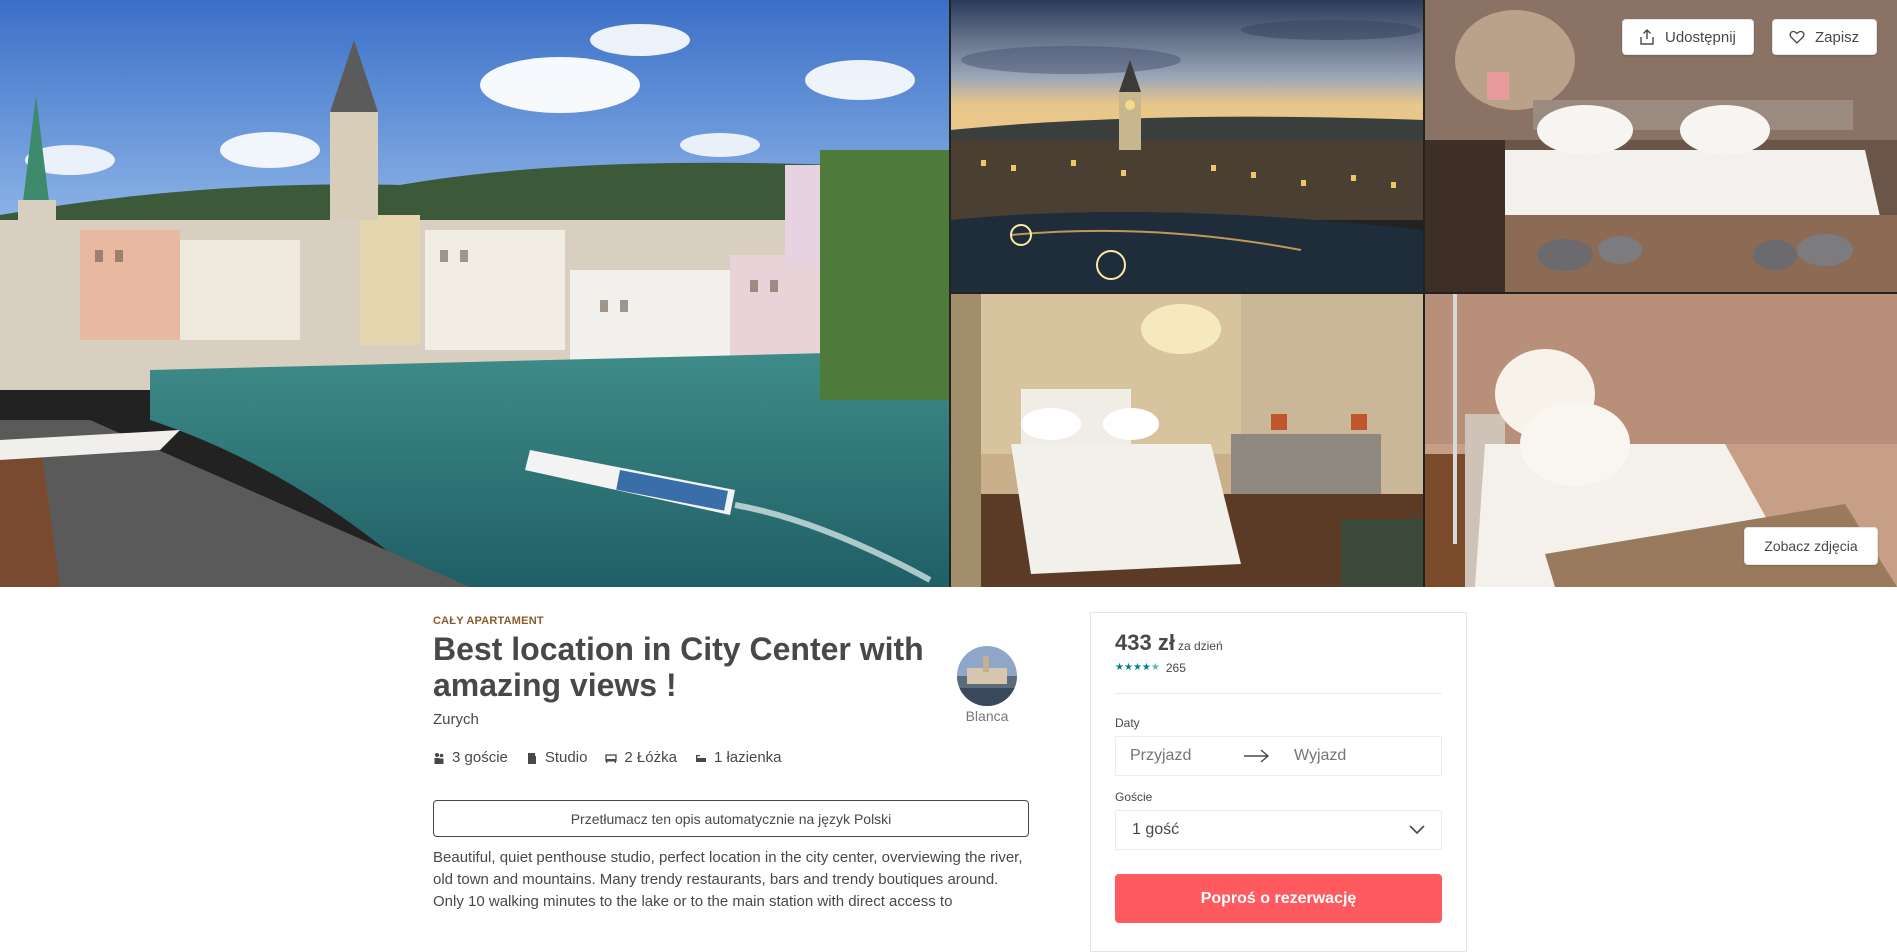 Image resolution: width=1897 pixels, height=952 pixels. What do you see at coordinates (456, 719) in the screenshot?
I see `listing-city: Zurych` at bounding box center [456, 719].